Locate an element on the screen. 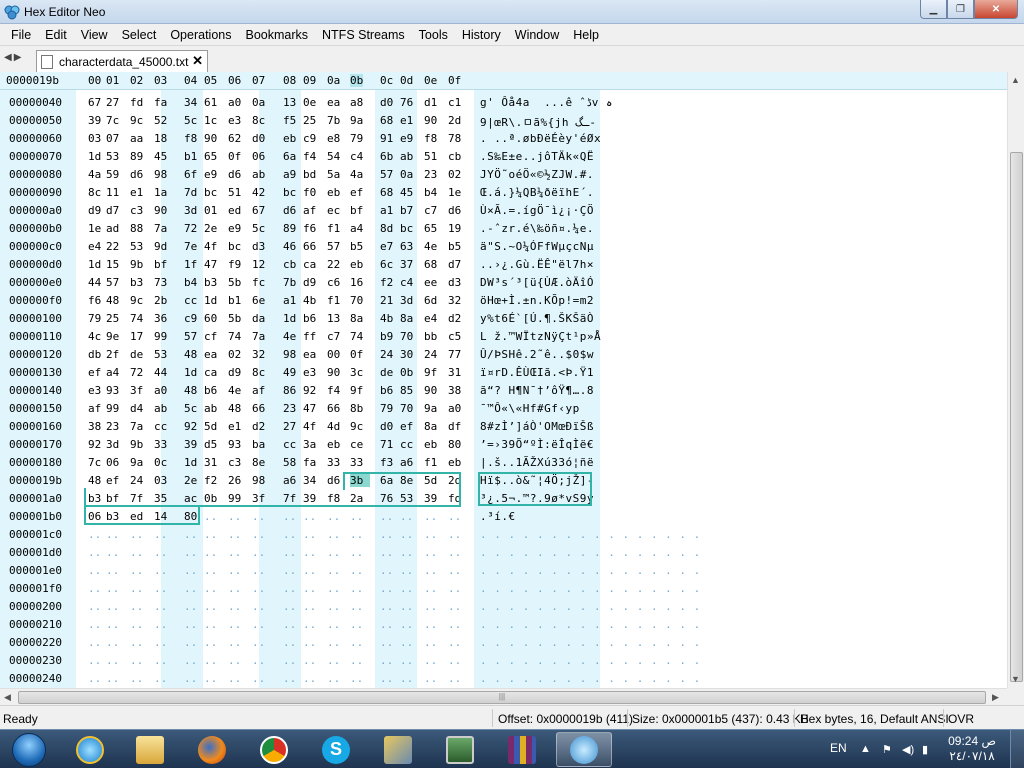 The image size is (1024, 768). hex-byte: 5b is located at coordinates (238, 318).